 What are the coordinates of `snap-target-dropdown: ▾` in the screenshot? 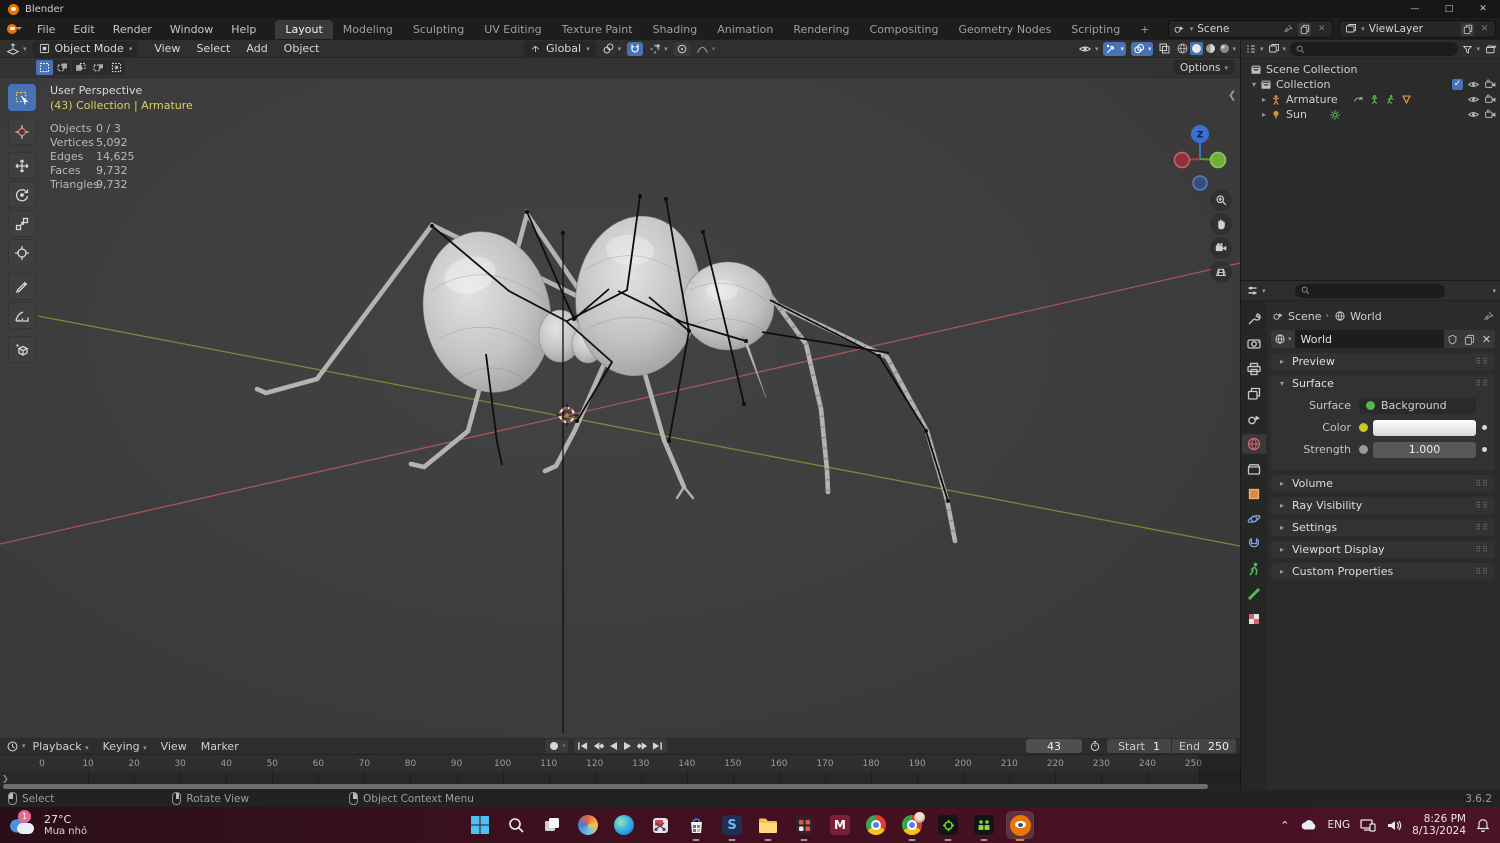 It's located at (658, 49).